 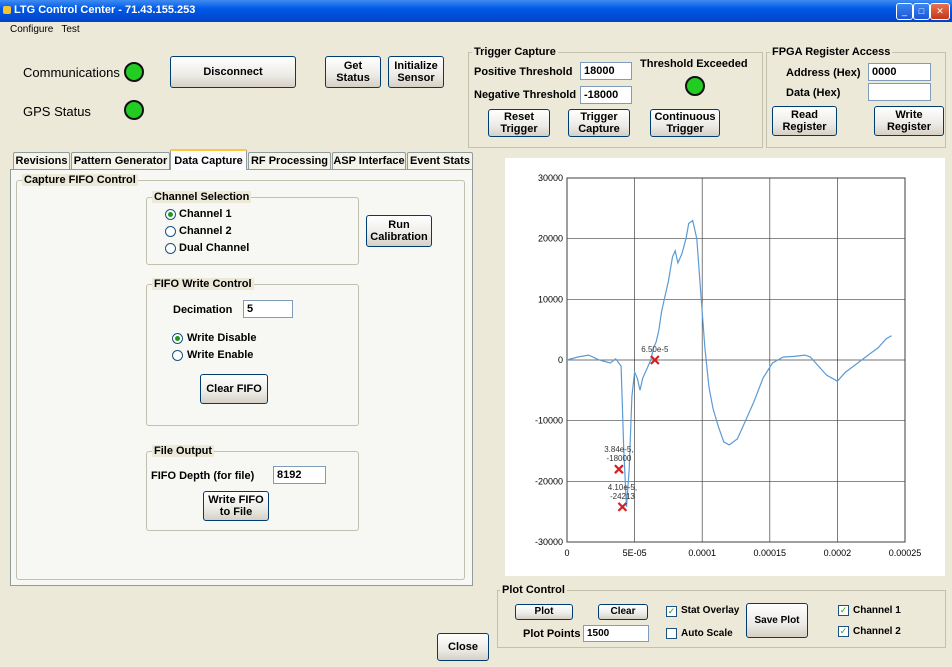 What do you see at coordinates (105, 10) in the screenshot?
I see `window-title: LTG Control Center - 71.43.155.253` at bounding box center [105, 10].